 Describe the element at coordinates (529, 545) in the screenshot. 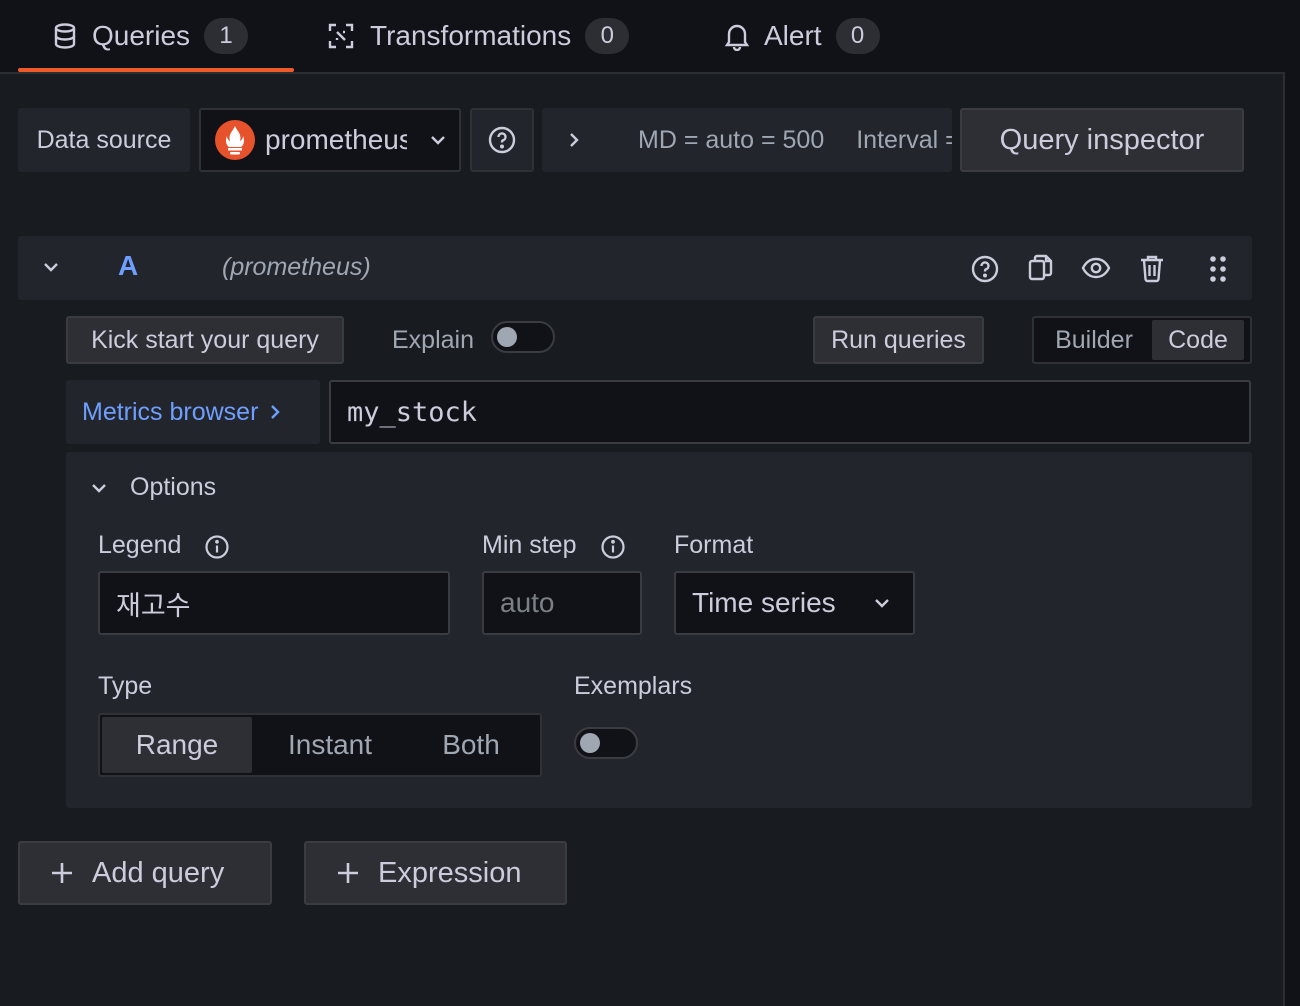

I see `min-step-label: Min step` at that location.